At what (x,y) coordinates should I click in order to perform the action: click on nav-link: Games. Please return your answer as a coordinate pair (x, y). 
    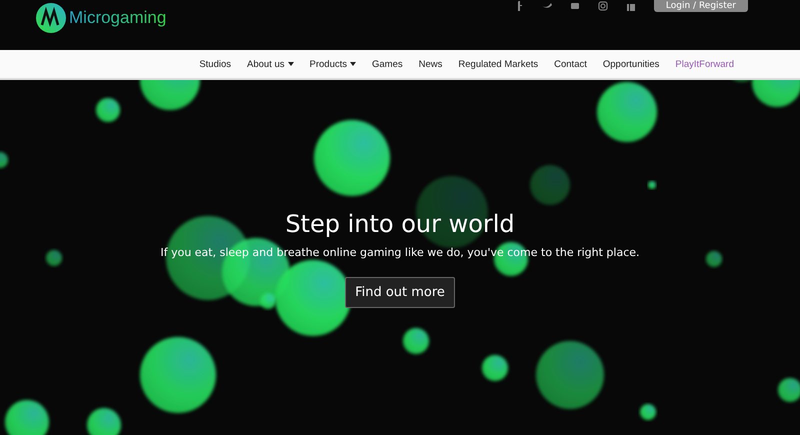
    Looking at the image, I should click on (387, 64).